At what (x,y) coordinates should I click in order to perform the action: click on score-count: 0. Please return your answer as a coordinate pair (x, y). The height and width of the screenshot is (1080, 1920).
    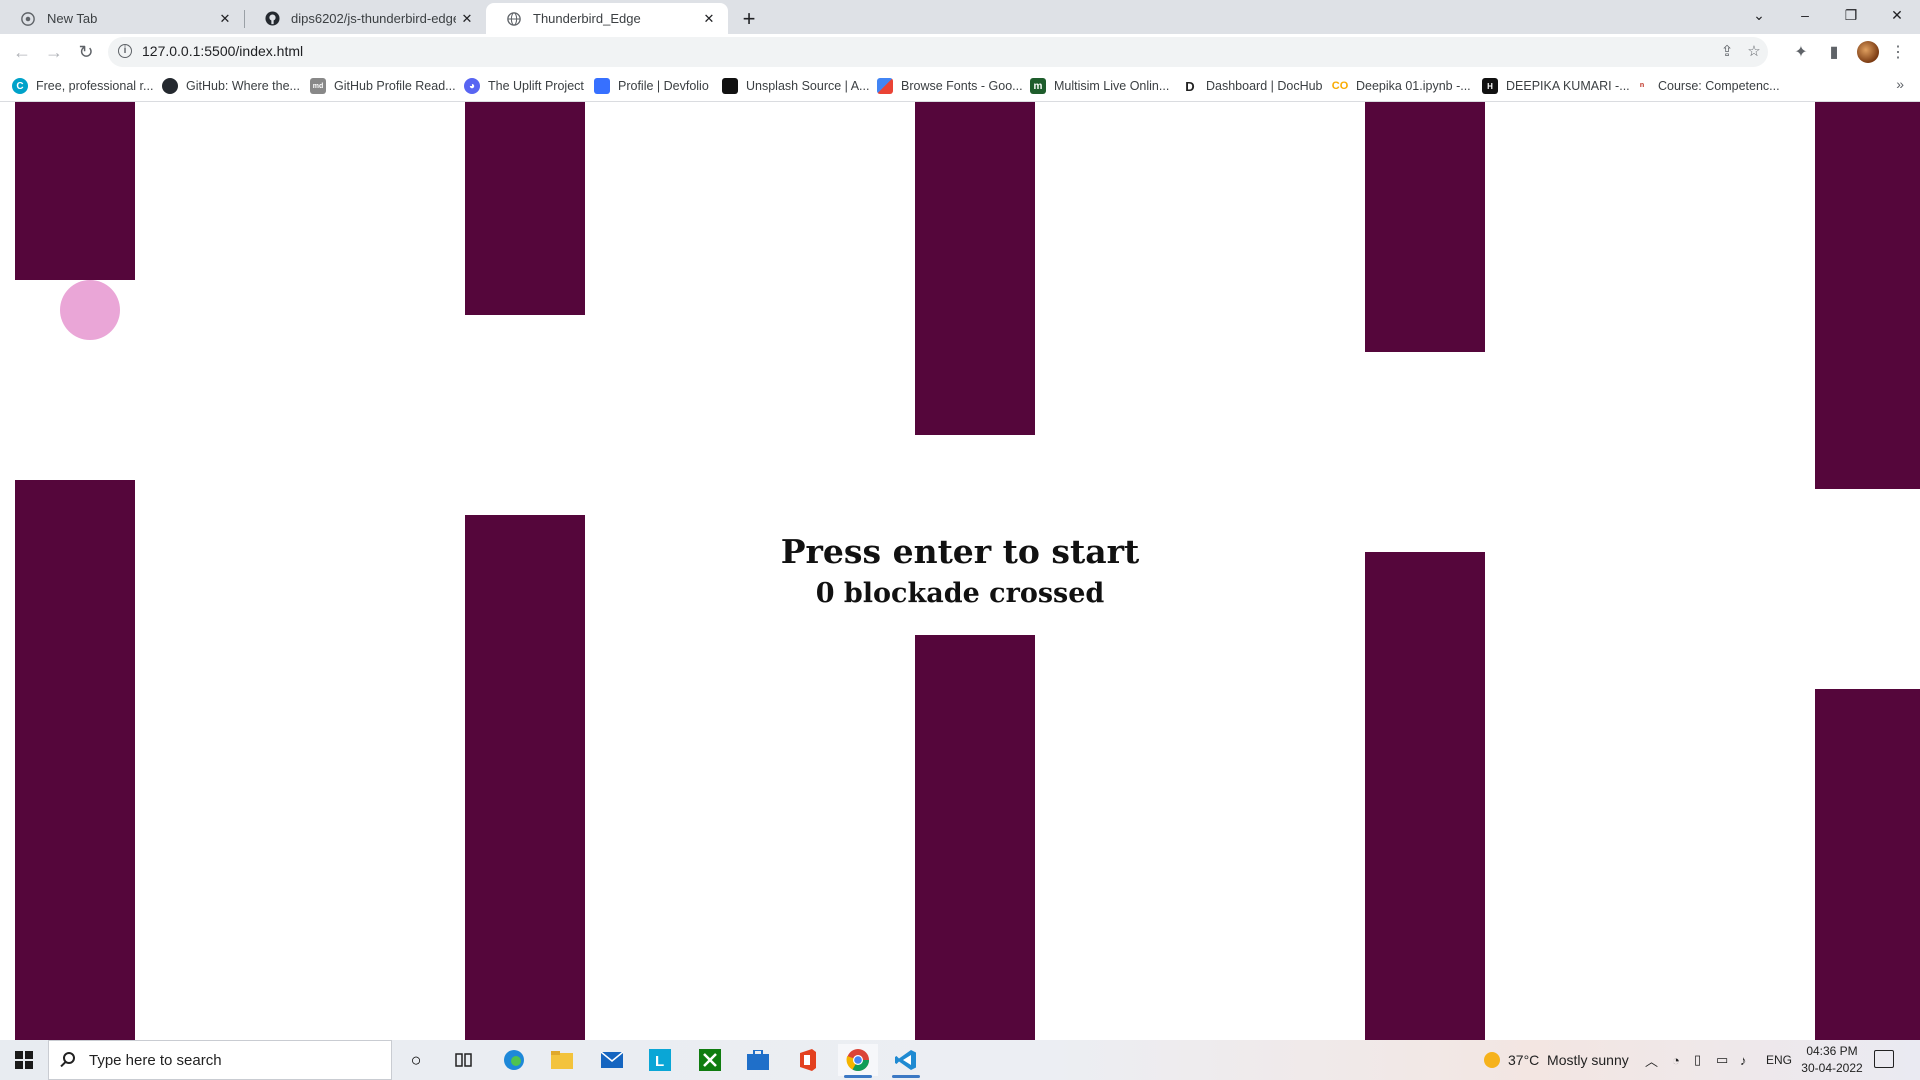
    Looking at the image, I should click on (825, 593).